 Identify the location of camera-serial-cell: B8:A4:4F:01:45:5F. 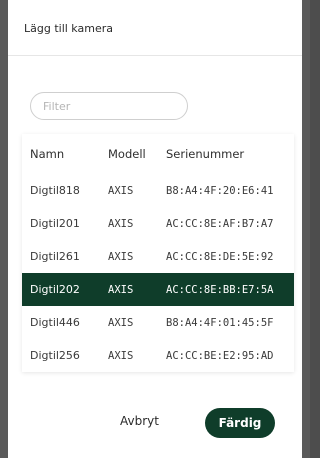
(220, 322).